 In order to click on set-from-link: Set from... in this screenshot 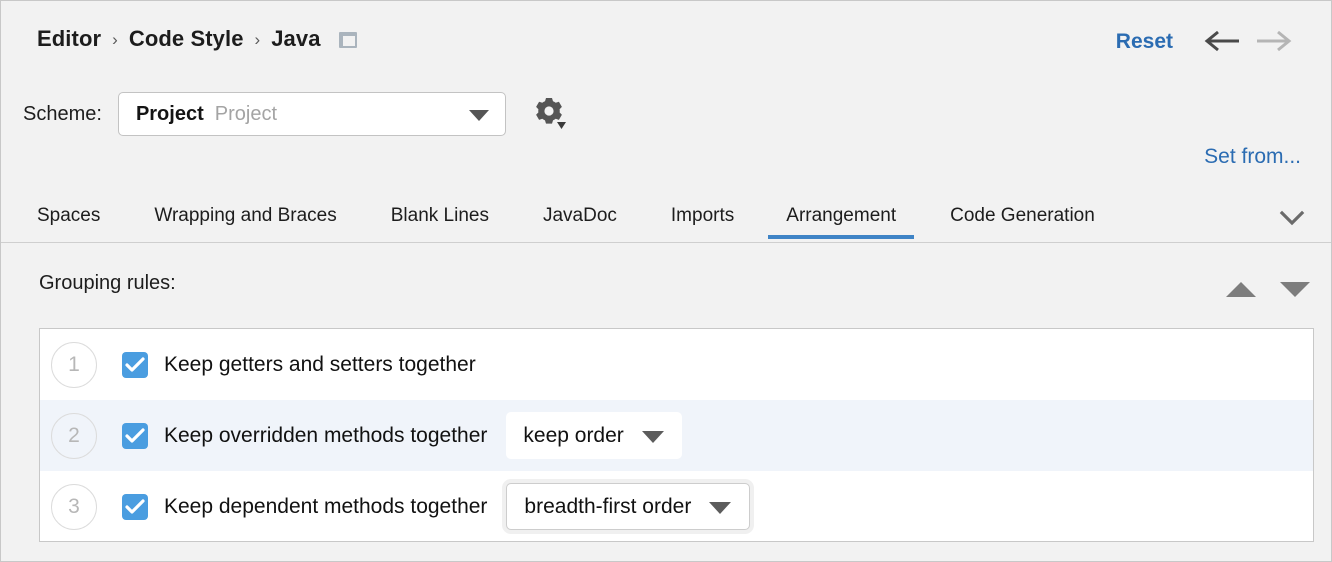, I will do `click(1252, 157)`.